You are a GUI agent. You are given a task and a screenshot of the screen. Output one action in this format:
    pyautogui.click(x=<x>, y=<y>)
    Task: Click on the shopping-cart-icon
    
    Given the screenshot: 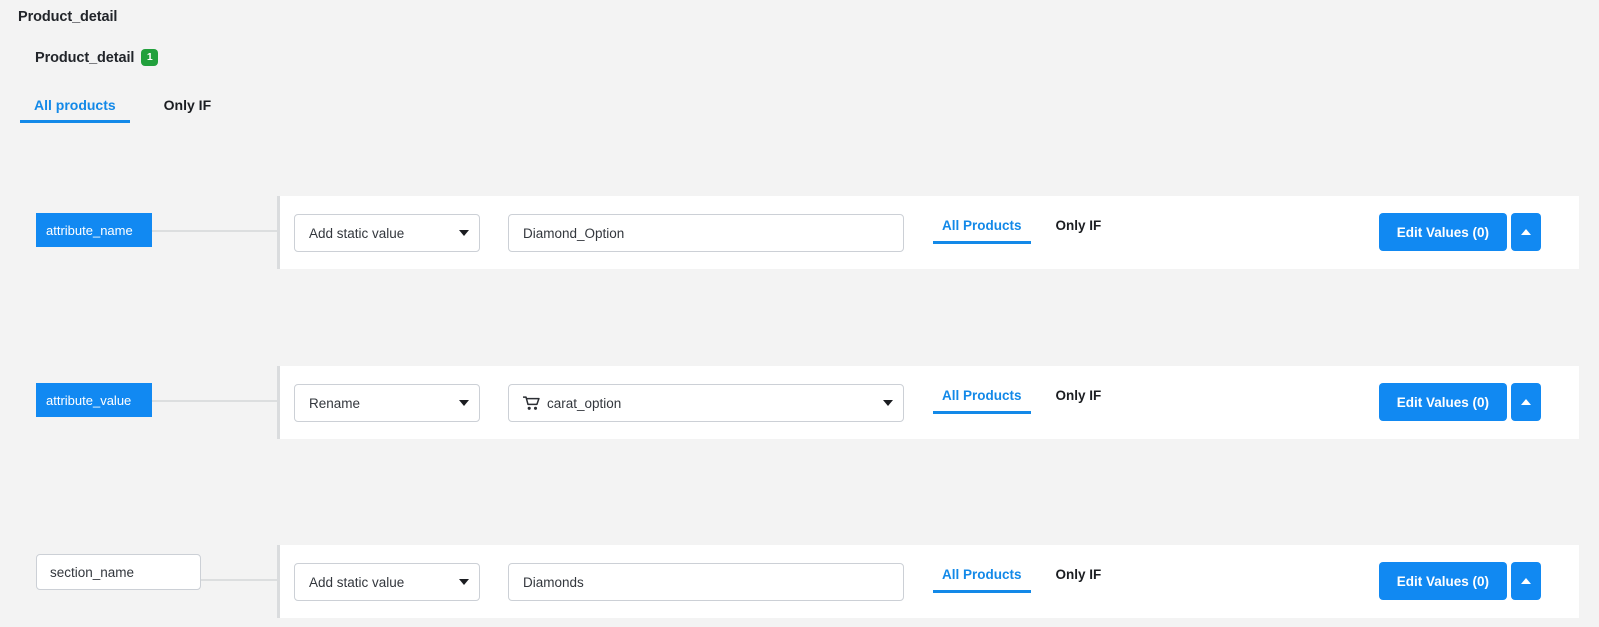 What is the action you would take?
    pyautogui.click(x=531, y=403)
    